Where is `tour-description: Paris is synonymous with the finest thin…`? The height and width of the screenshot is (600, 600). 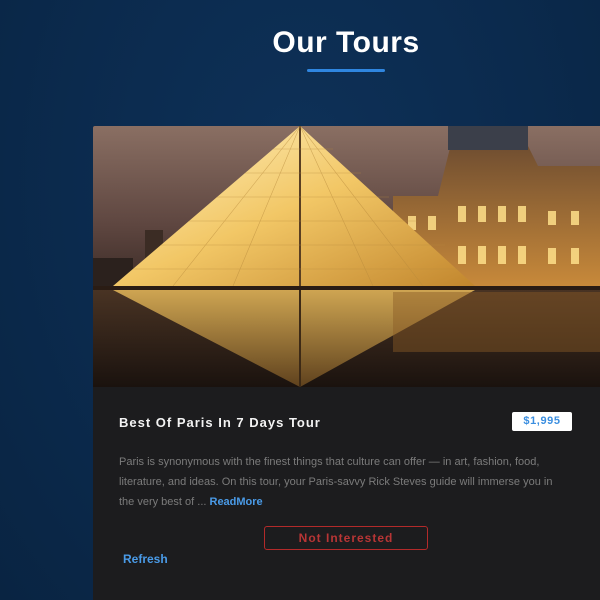
tour-description: Paris is synonymous with the finest thin… is located at coordinates (344, 482).